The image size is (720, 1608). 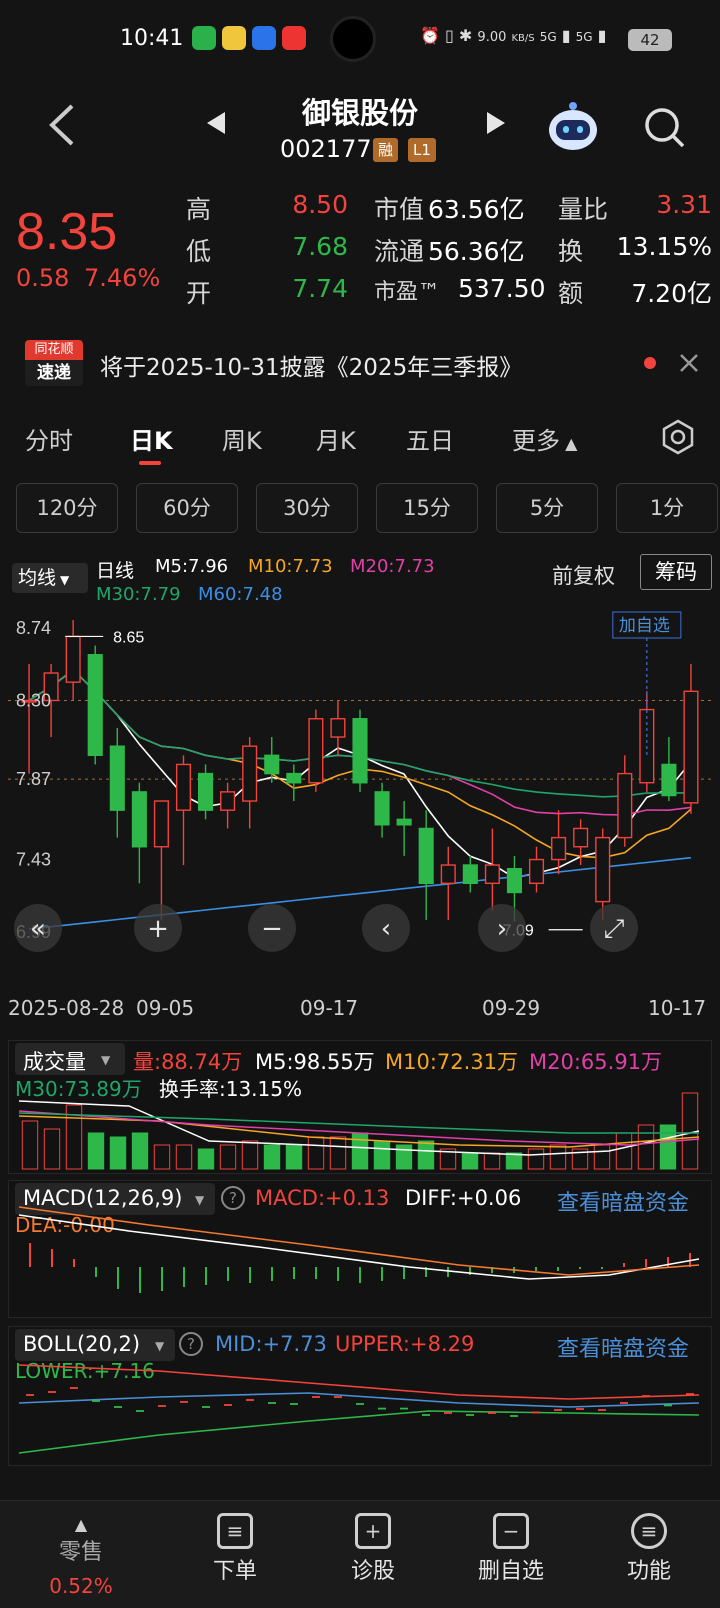 I want to click on period-120min: 120分, so click(x=67, y=508).